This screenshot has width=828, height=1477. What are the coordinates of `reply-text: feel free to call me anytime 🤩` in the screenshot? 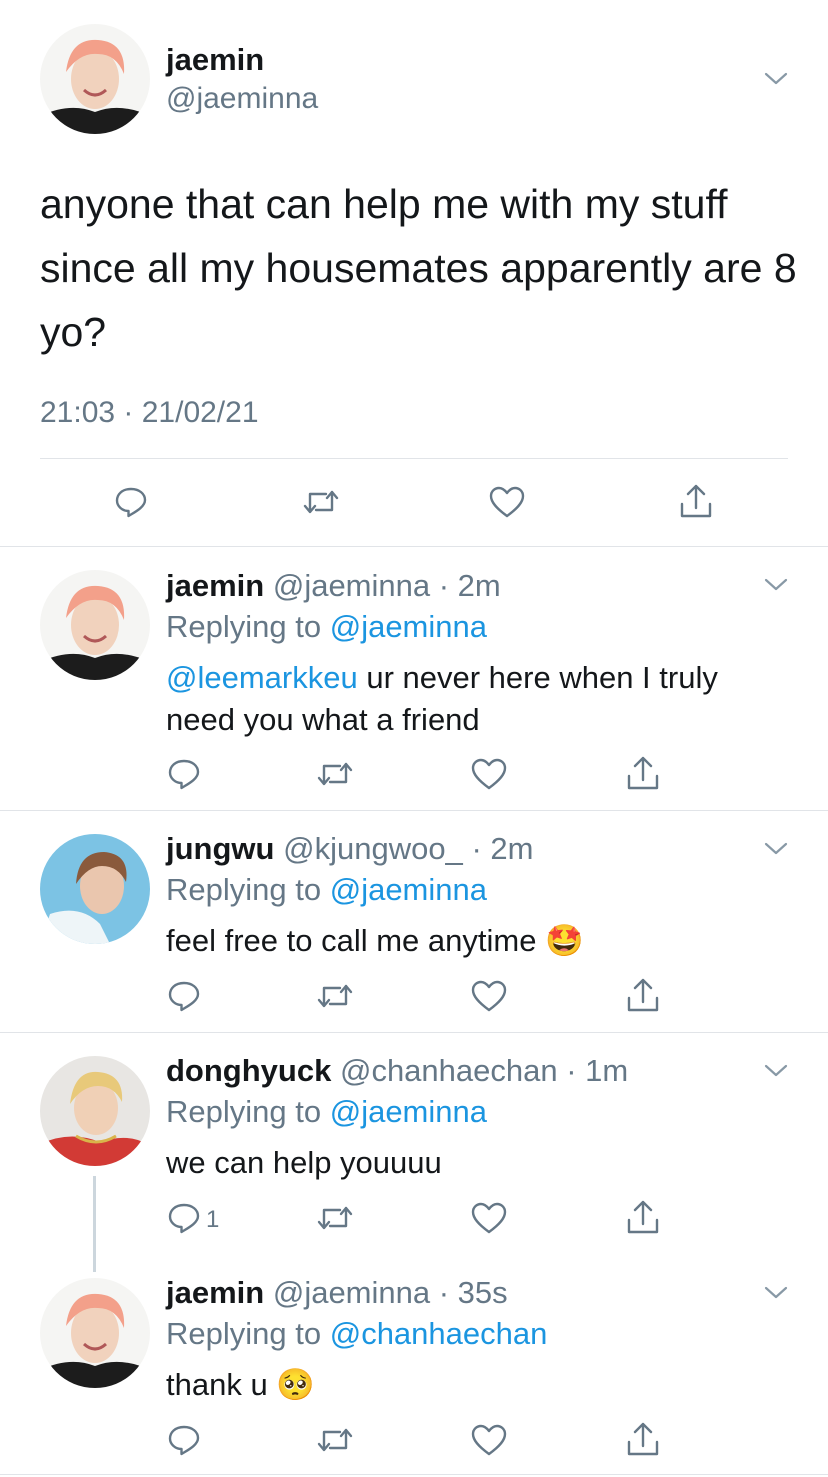 It's located at (466, 941).